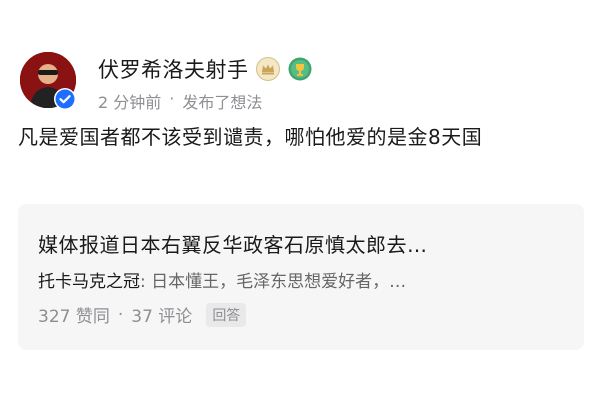  Describe the element at coordinates (162, 317) in the screenshot. I see `comment-count: 37 评论` at that location.